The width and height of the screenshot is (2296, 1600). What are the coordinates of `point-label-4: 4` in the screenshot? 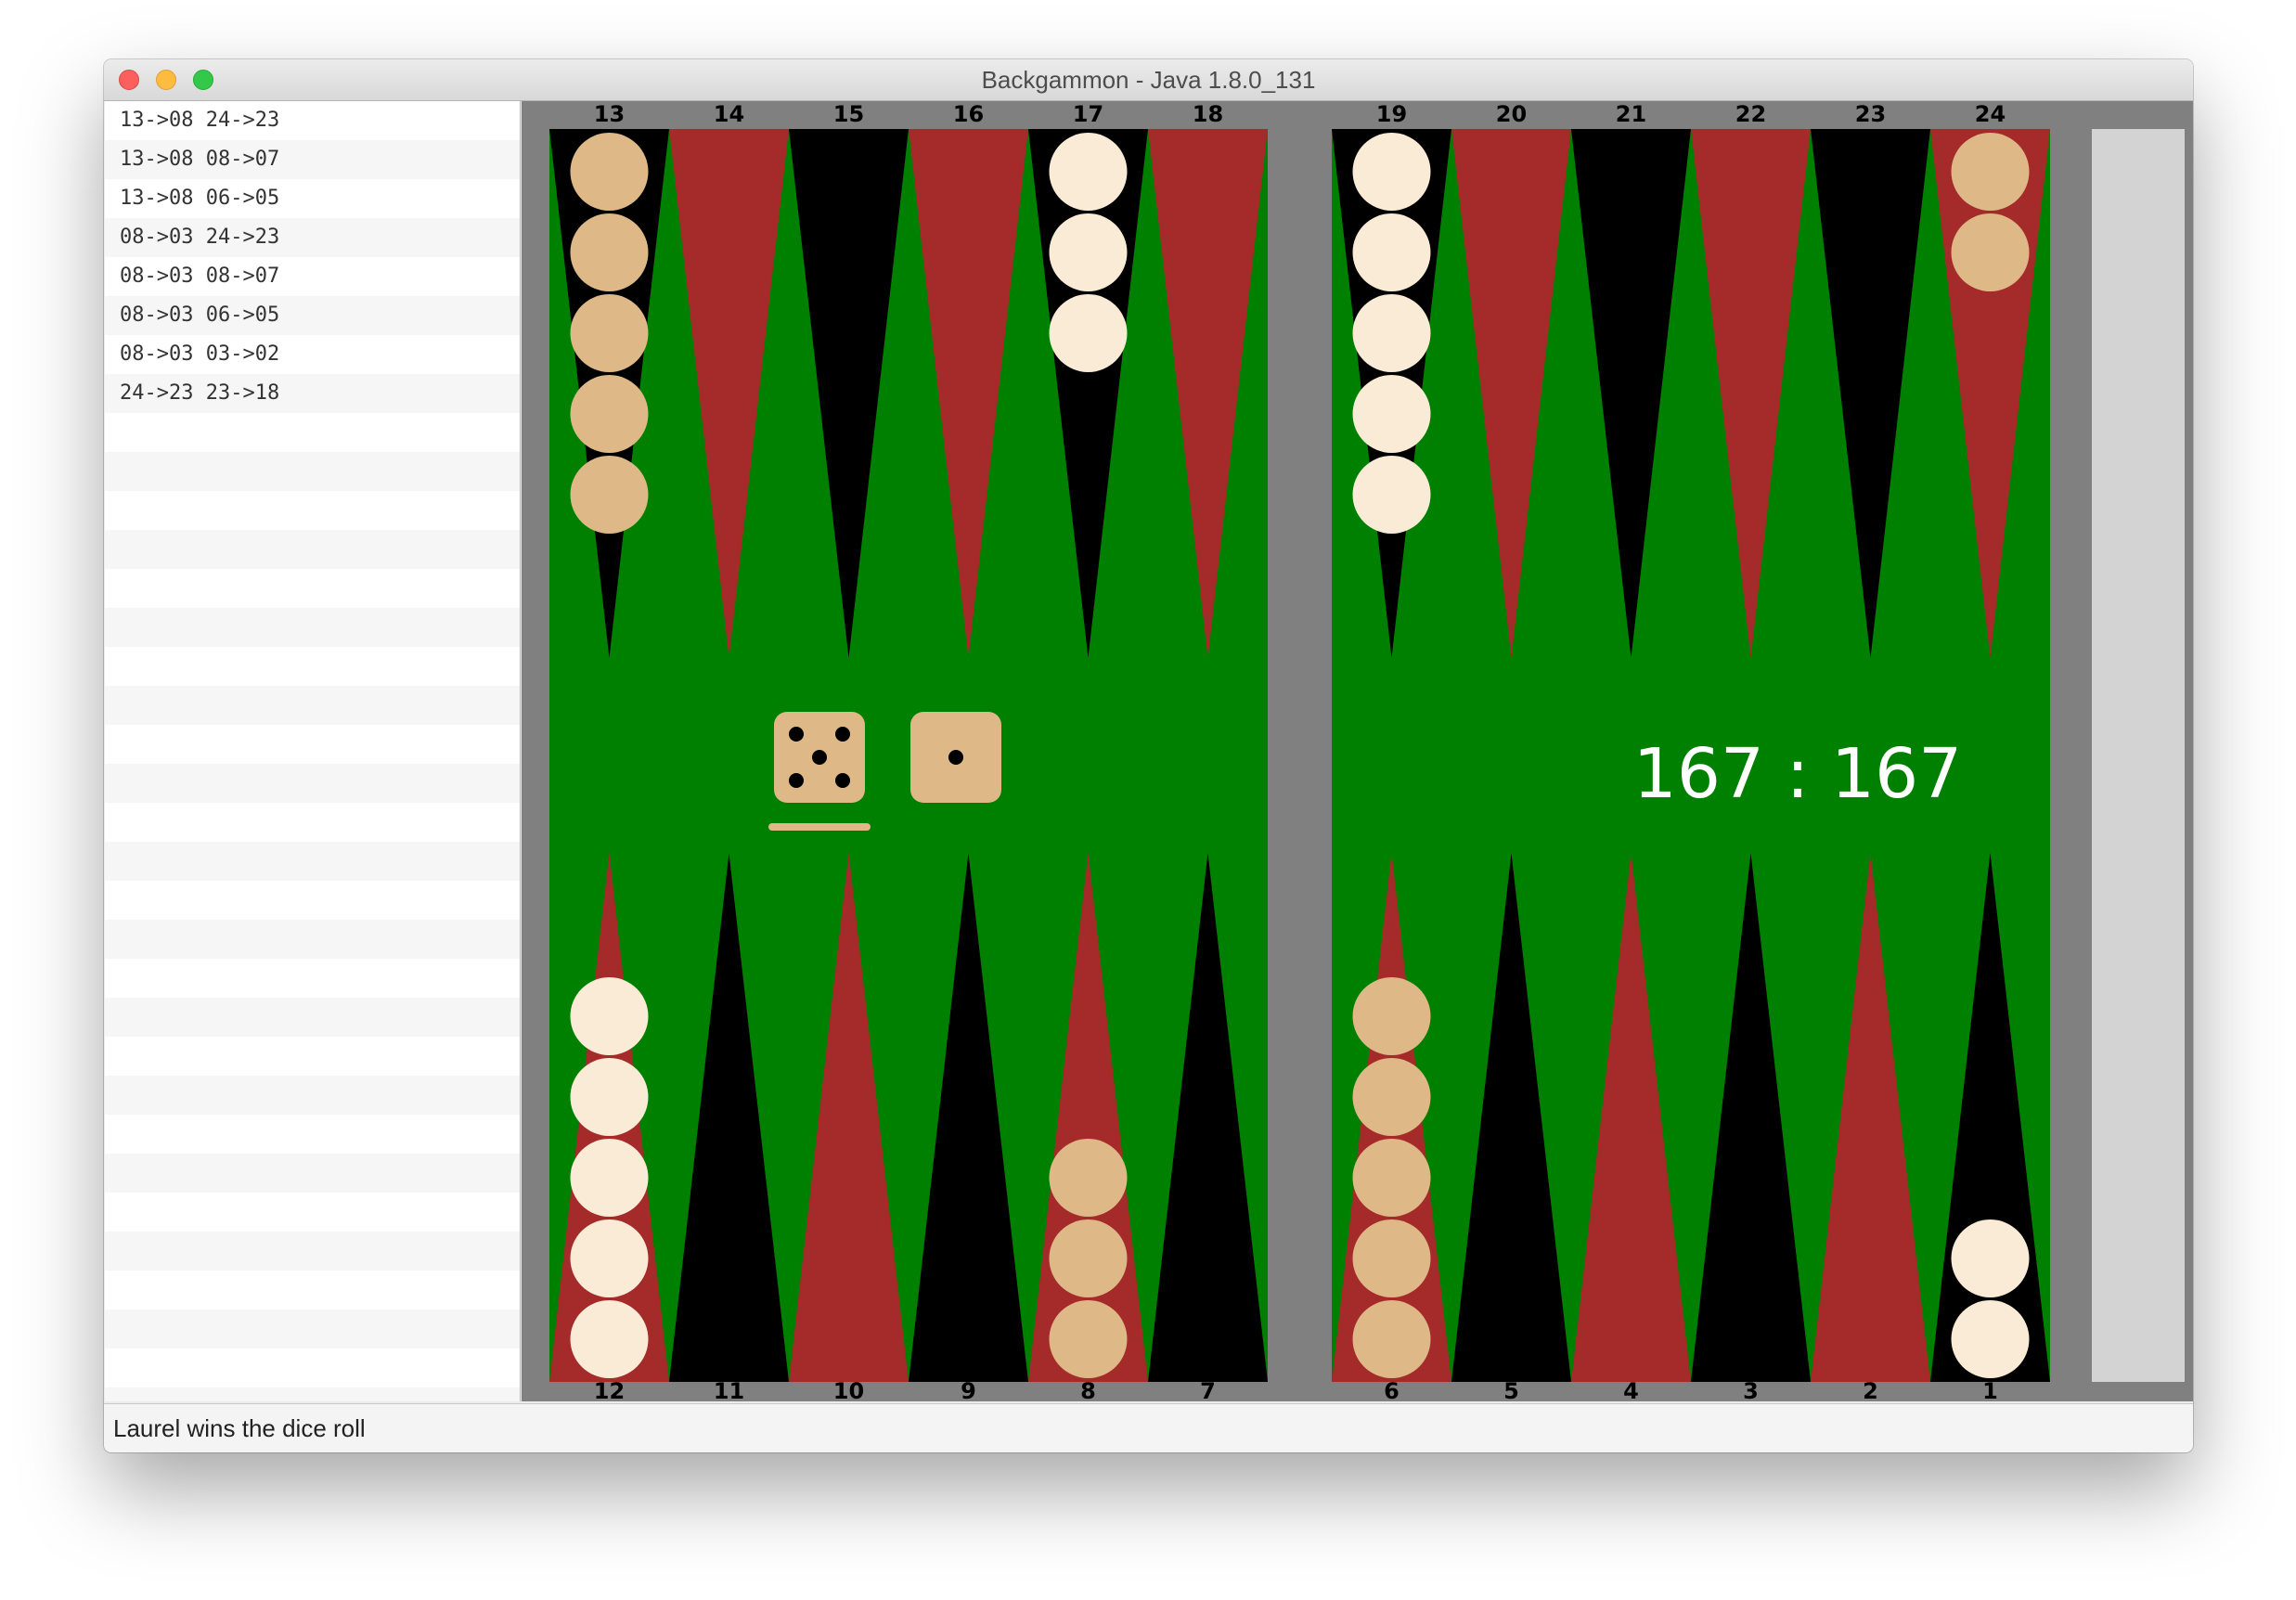 It's located at (1631, 1389).